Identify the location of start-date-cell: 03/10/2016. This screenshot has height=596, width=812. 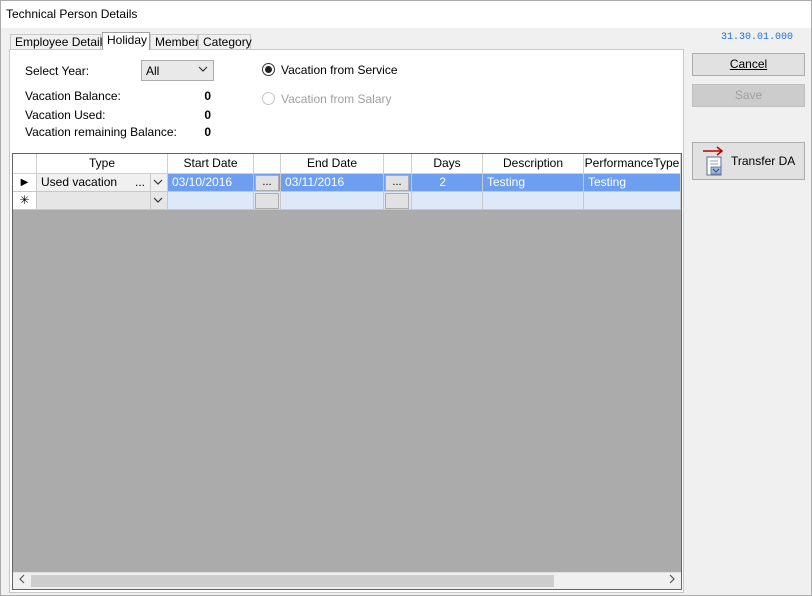
(211, 183).